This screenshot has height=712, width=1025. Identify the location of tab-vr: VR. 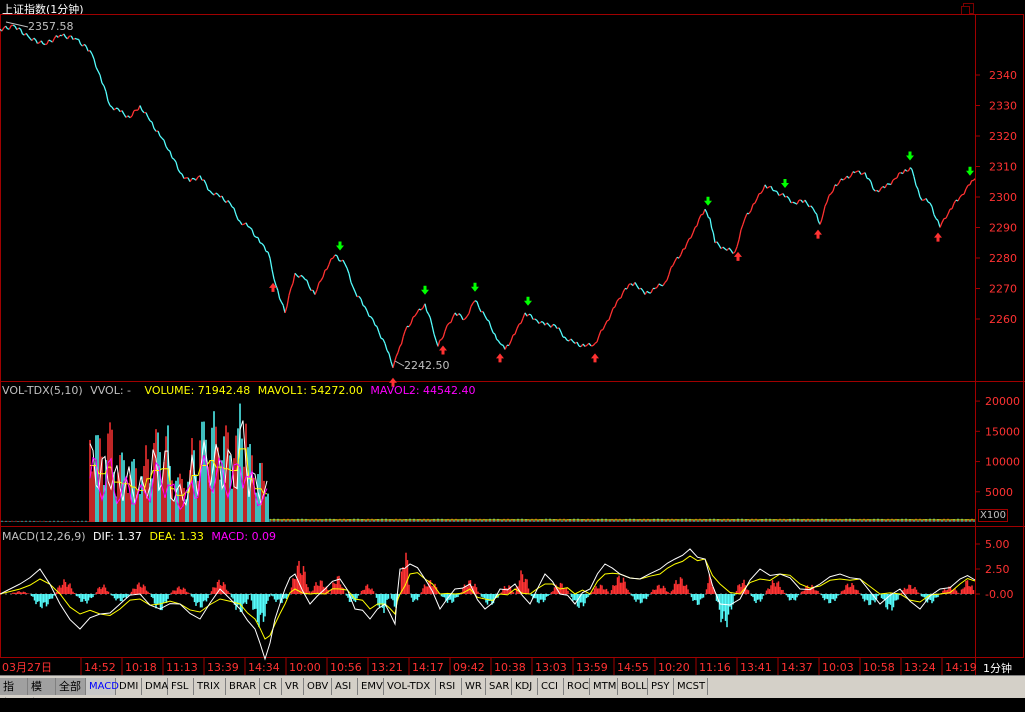
(293, 686).